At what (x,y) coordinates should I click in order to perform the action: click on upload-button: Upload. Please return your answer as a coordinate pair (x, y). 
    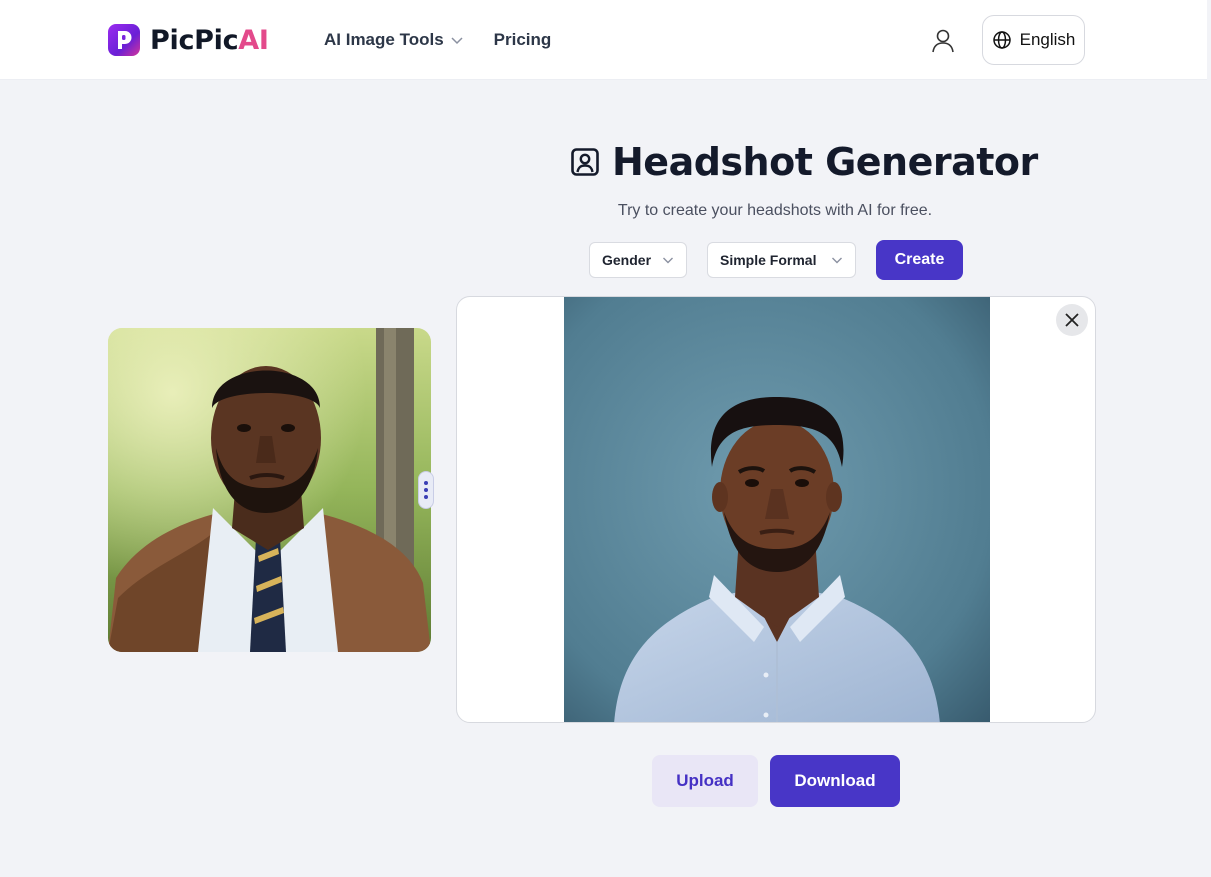
    Looking at the image, I should click on (705, 781).